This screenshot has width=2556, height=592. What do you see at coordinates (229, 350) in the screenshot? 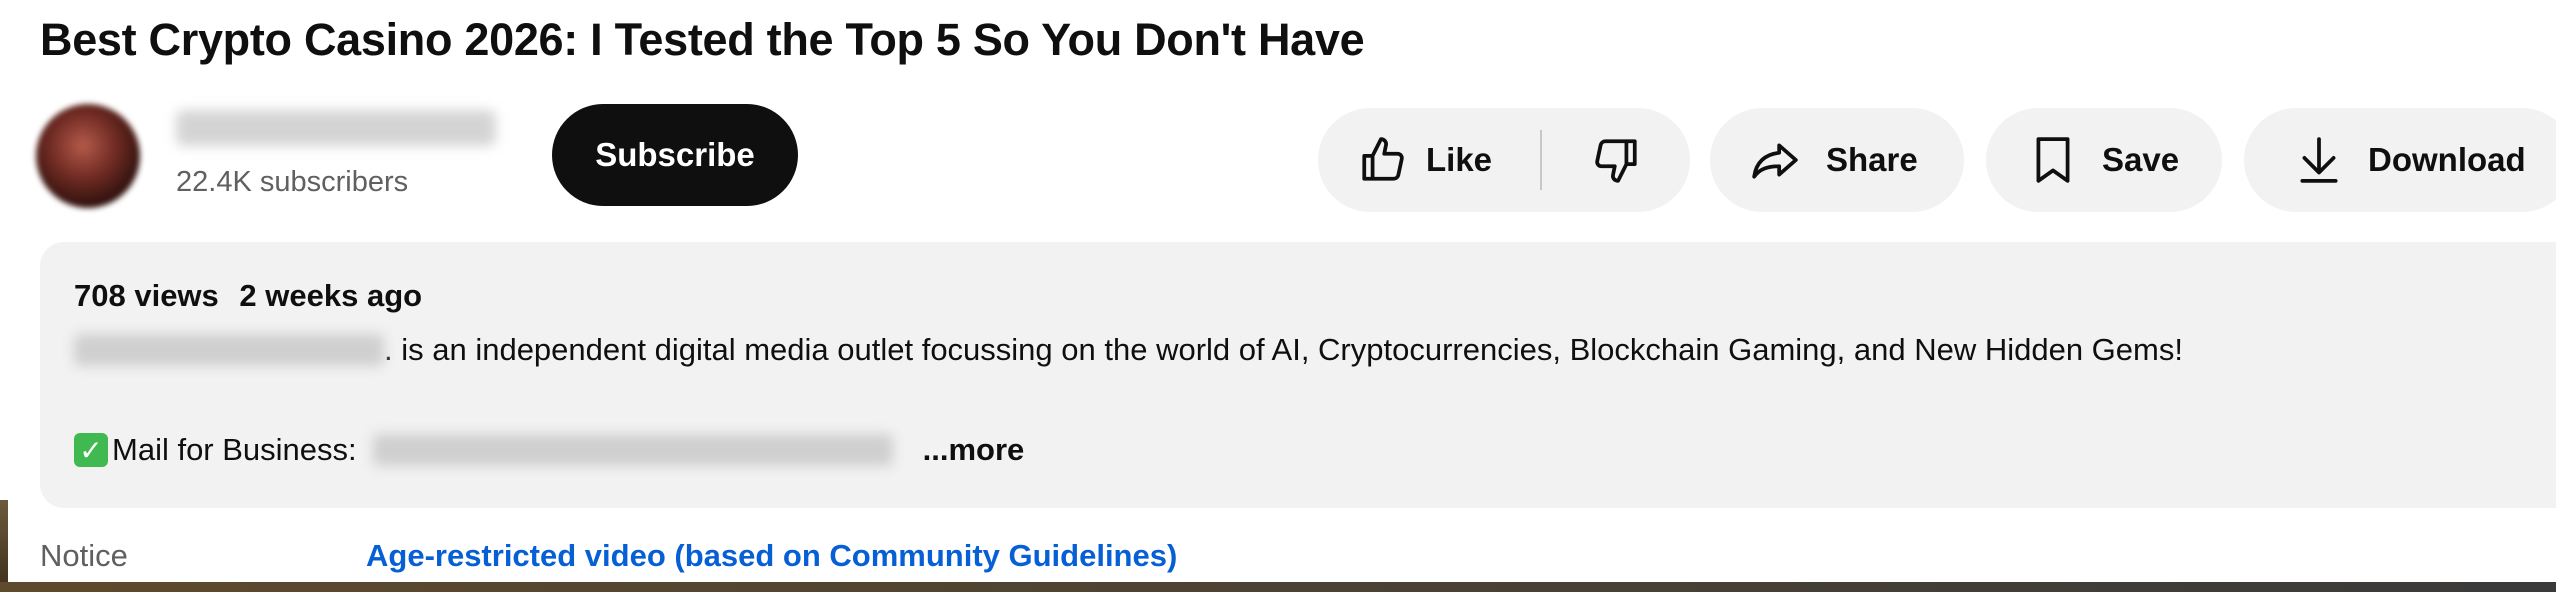
I see `redacted-channel-name` at bounding box center [229, 350].